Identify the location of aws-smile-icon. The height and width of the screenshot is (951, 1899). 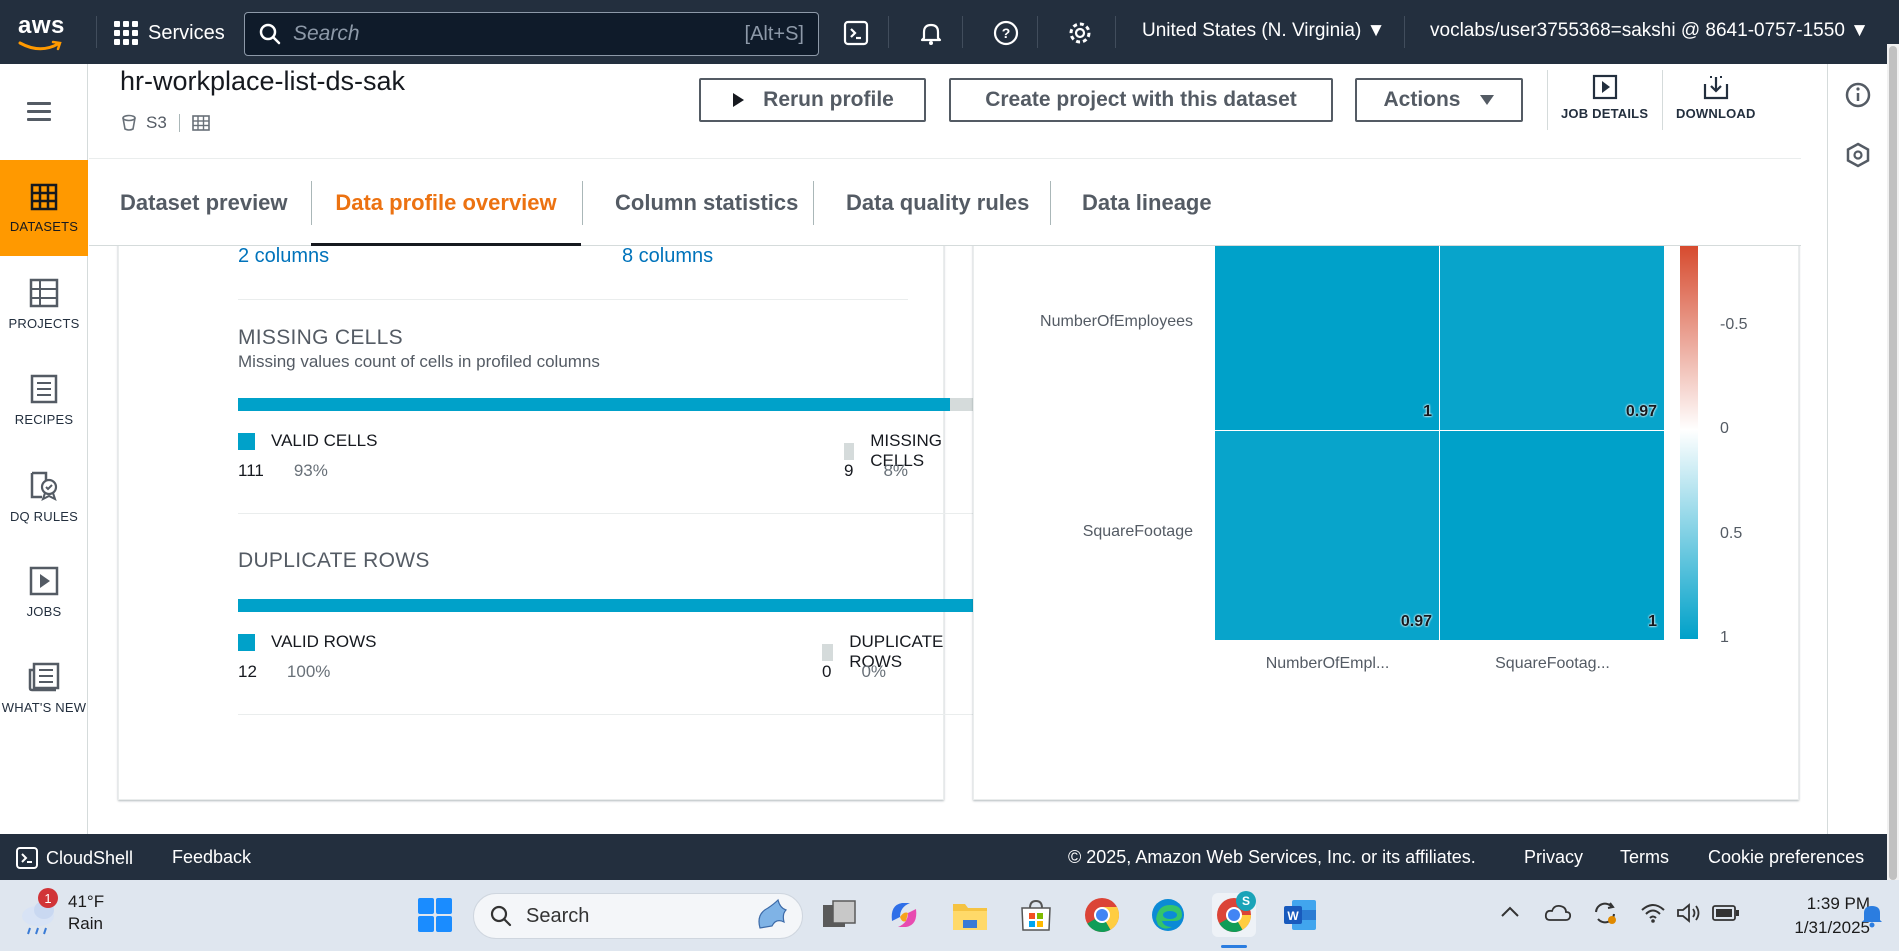
(40, 45).